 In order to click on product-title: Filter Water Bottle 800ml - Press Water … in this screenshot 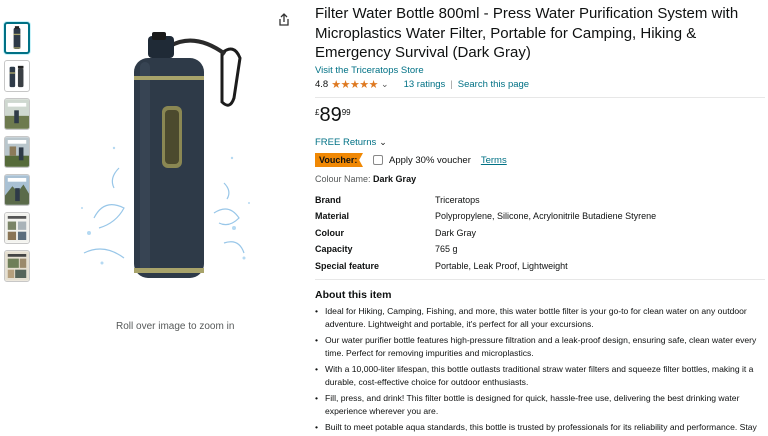, I will do `click(527, 33)`.